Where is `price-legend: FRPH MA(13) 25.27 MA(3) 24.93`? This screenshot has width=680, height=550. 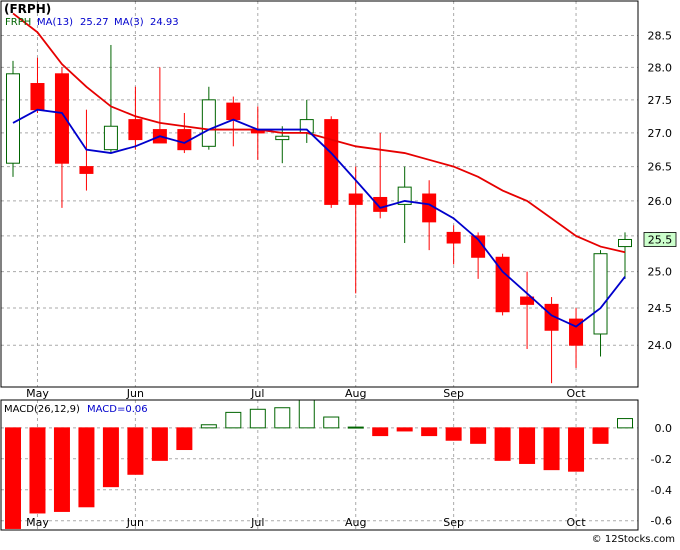 price-legend: FRPH MA(13) 25.27 MA(3) 24.93 is located at coordinates (92, 22).